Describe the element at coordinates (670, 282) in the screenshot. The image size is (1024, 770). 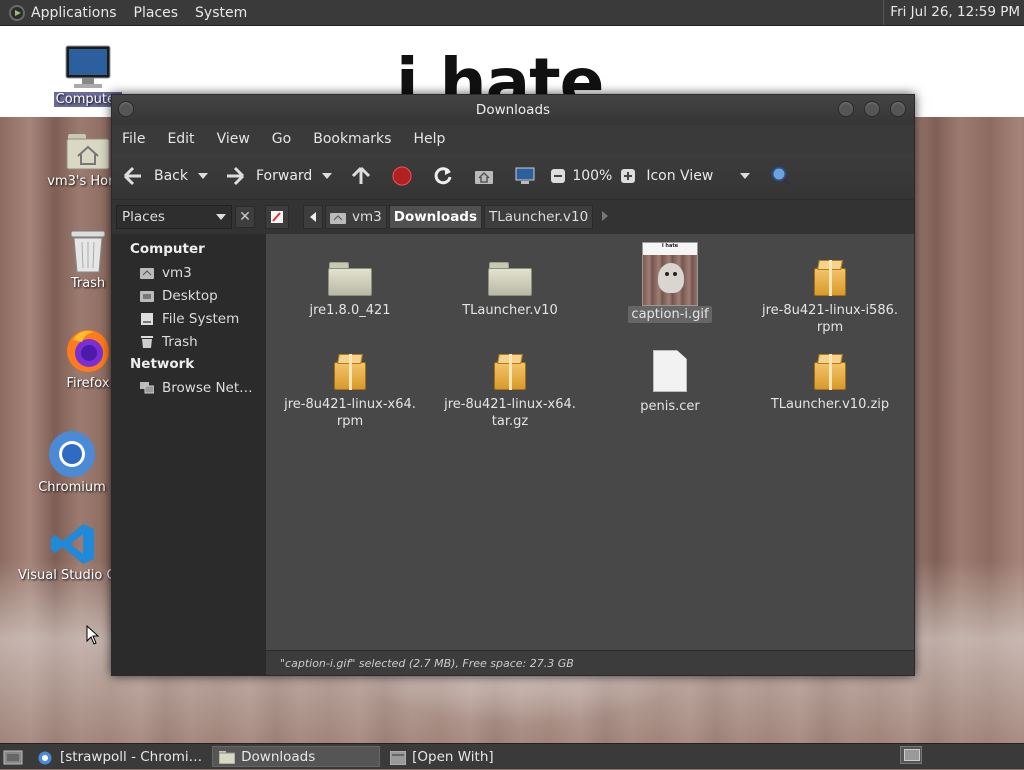
I see `file-item-caption-gif: I hate caption-i.gif` at that location.